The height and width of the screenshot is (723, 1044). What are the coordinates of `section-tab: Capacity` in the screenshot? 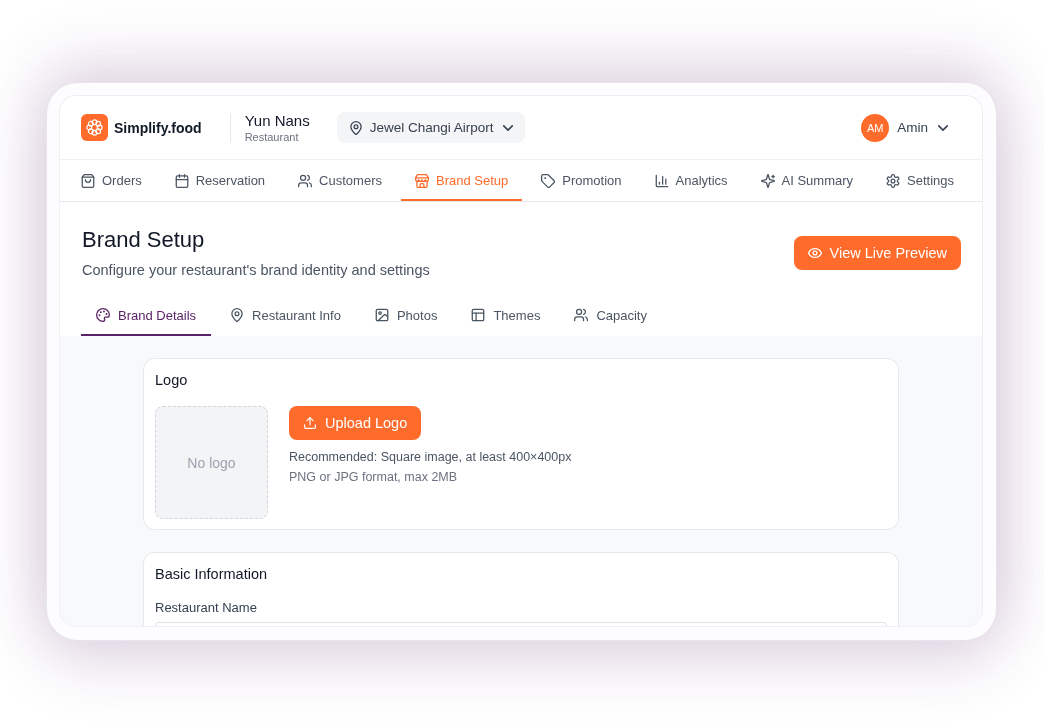 It's located at (610, 315).